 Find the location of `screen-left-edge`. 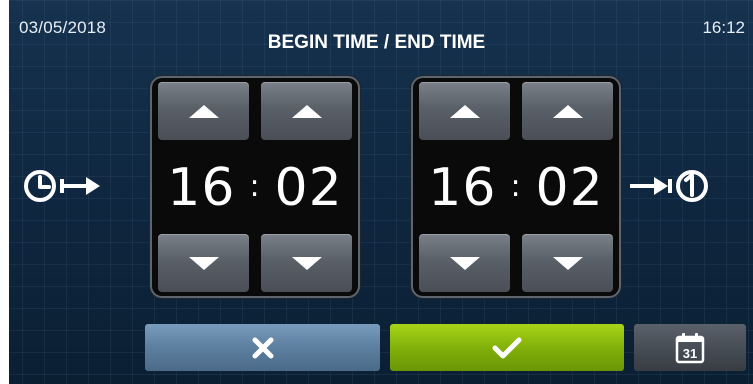

screen-left-edge is located at coordinates (4, 192).